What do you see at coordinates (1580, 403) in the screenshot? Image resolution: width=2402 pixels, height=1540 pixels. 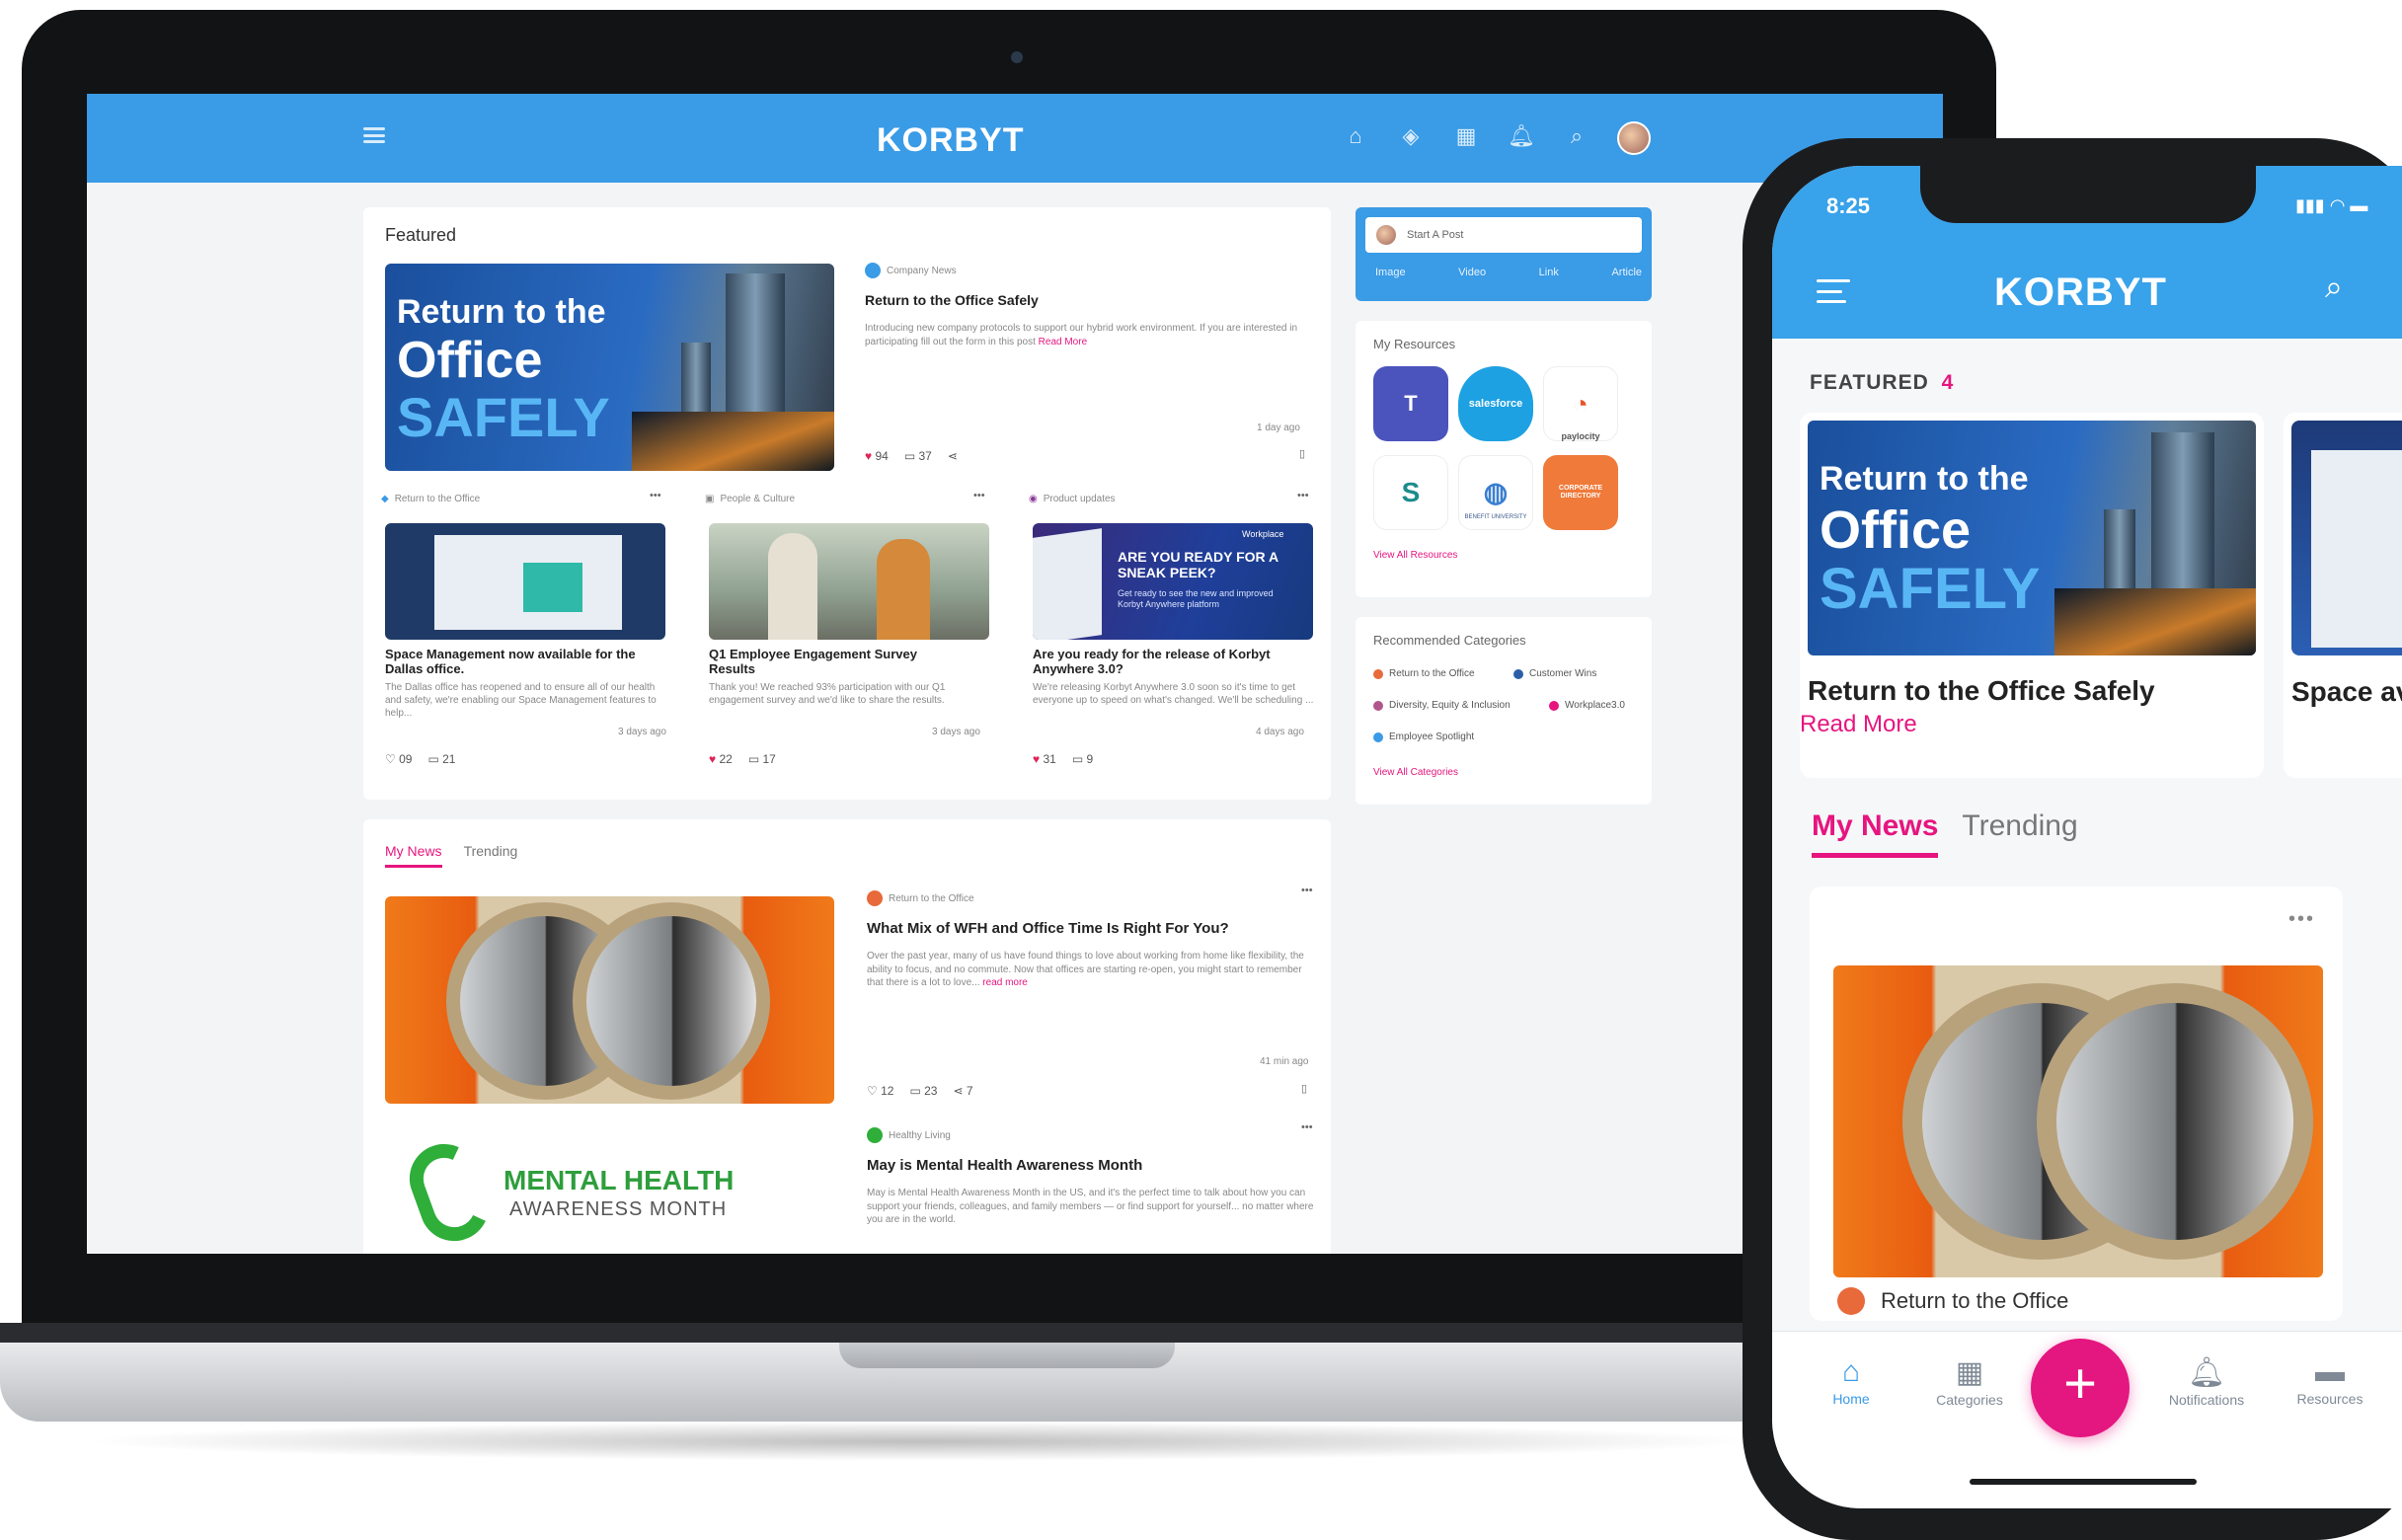 I see `paylocity-icon: ◔` at bounding box center [1580, 403].